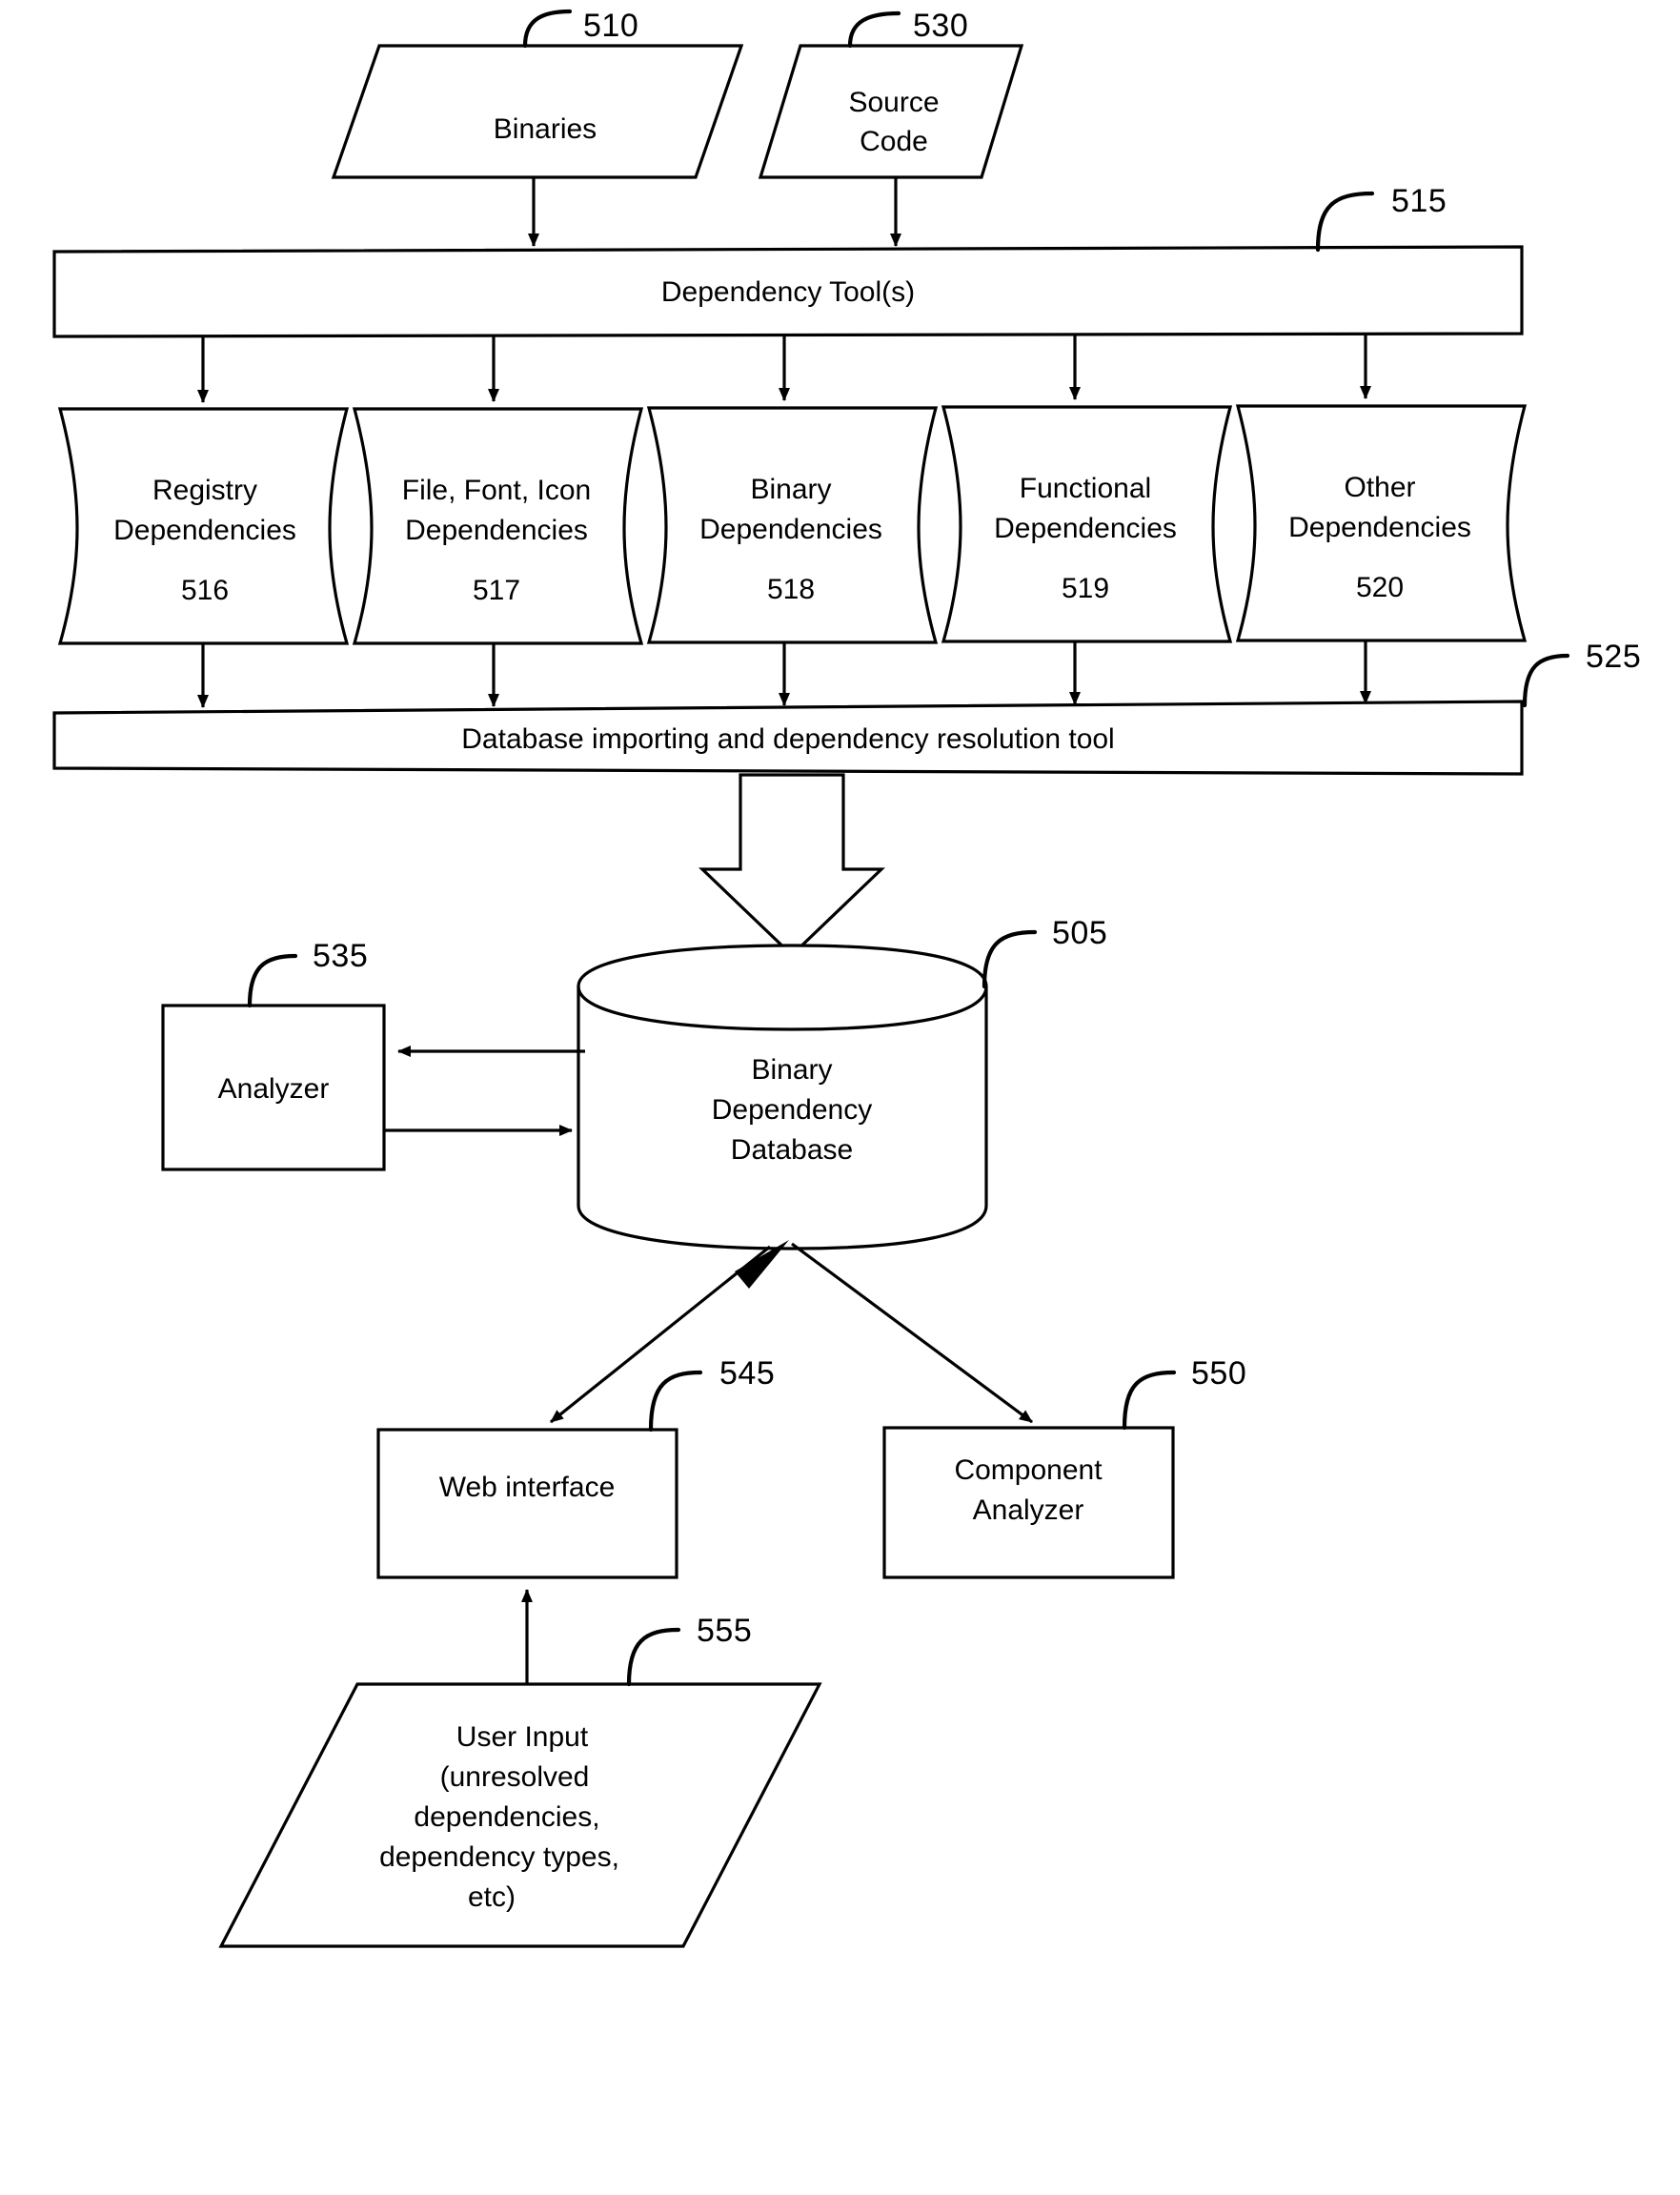  Describe the element at coordinates (522, 1737) in the screenshot. I see `user-input-label-line1: User Input` at that location.